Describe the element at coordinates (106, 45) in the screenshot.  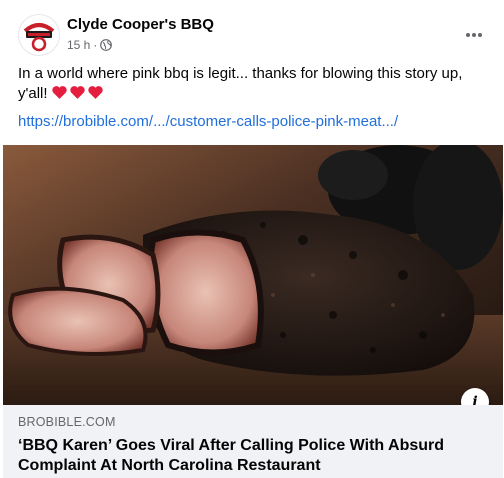
I see `globe-icon` at that location.